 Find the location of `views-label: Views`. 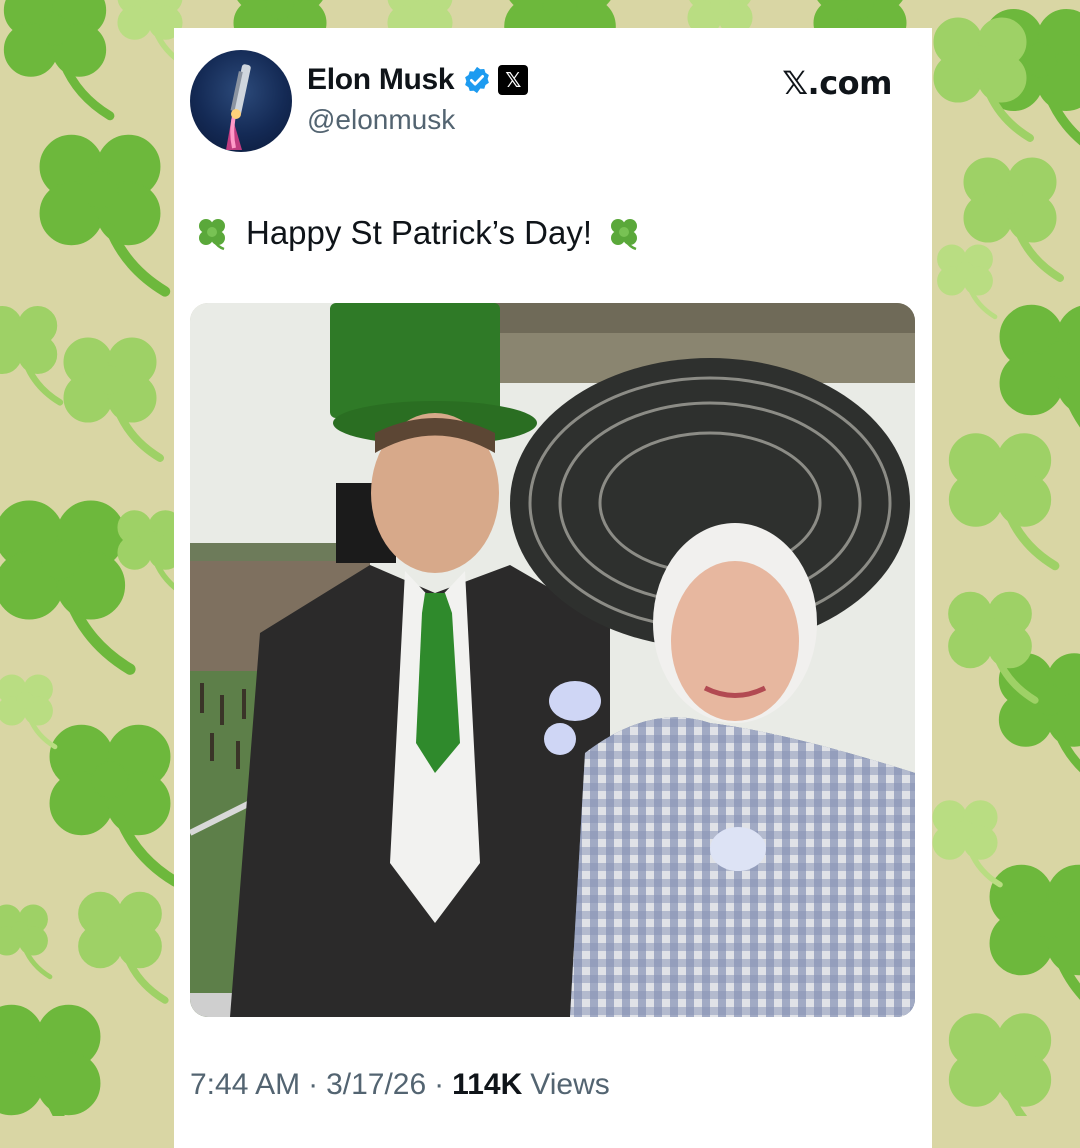

views-label: Views is located at coordinates (570, 1084).